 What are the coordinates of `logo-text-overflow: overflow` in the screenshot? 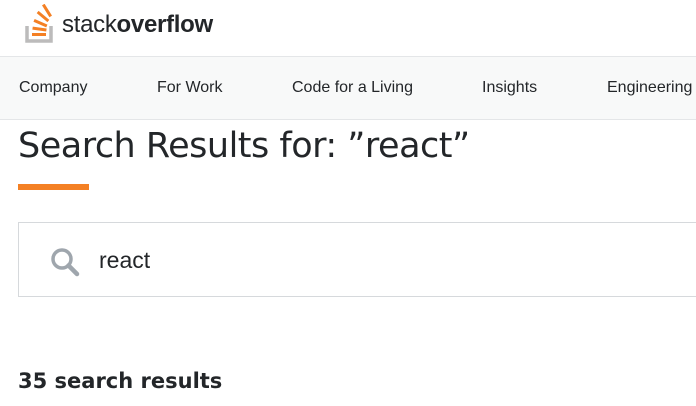 It's located at (165, 24).